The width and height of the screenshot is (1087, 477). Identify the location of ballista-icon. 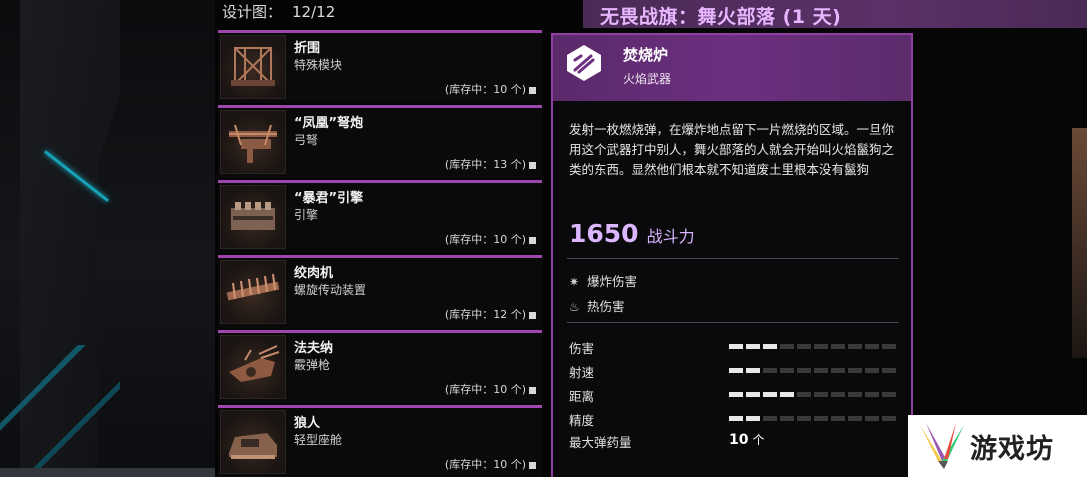
(253, 142).